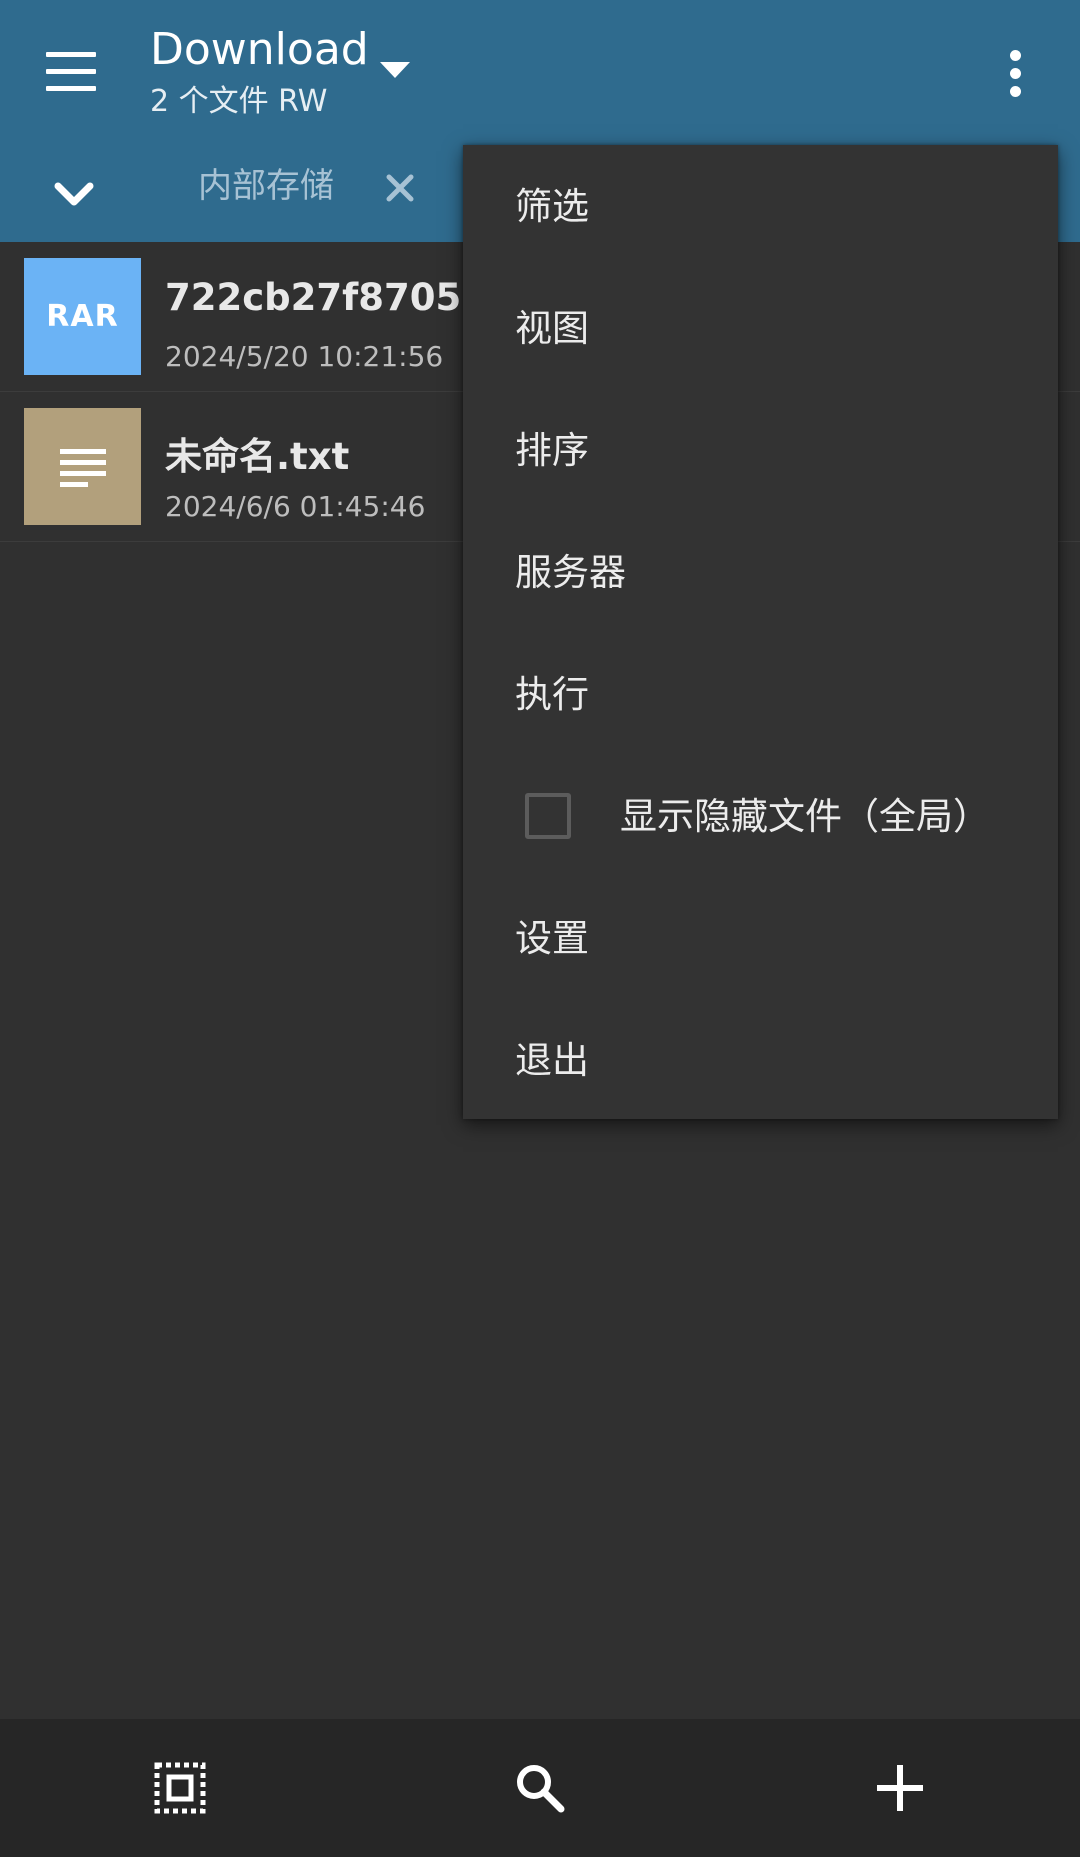 The width and height of the screenshot is (1080, 1857). Describe the element at coordinates (304, 356) in the screenshot. I see `file-date: 2024/5/20 10:21:56` at that location.